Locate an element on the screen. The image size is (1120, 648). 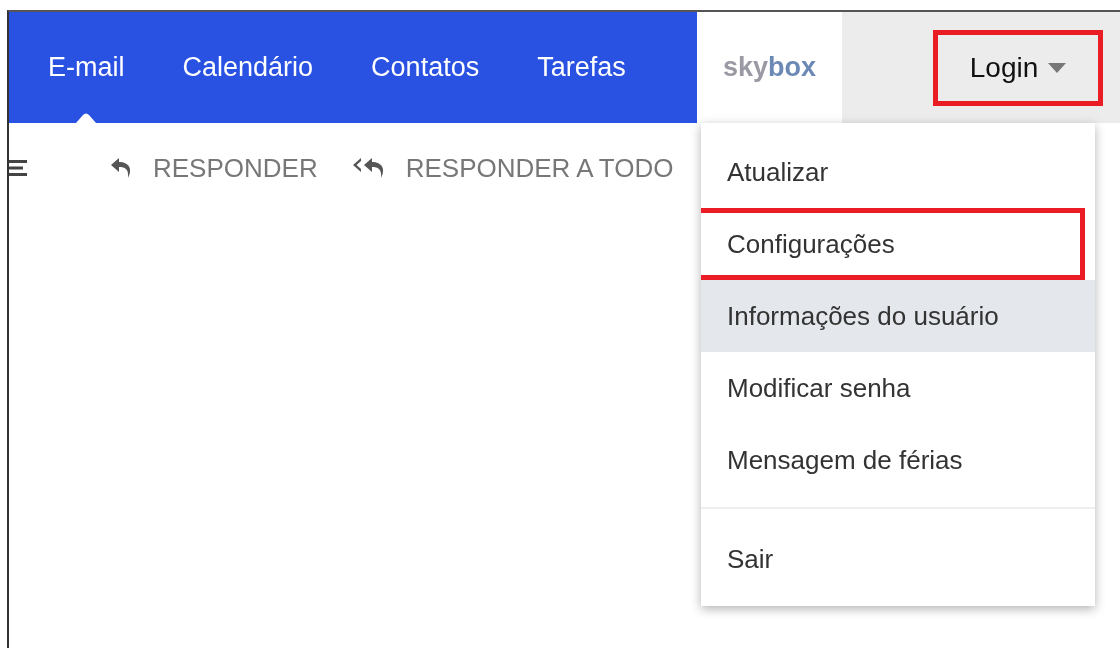
menu-item: Informações do usuário is located at coordinates (898, 316).